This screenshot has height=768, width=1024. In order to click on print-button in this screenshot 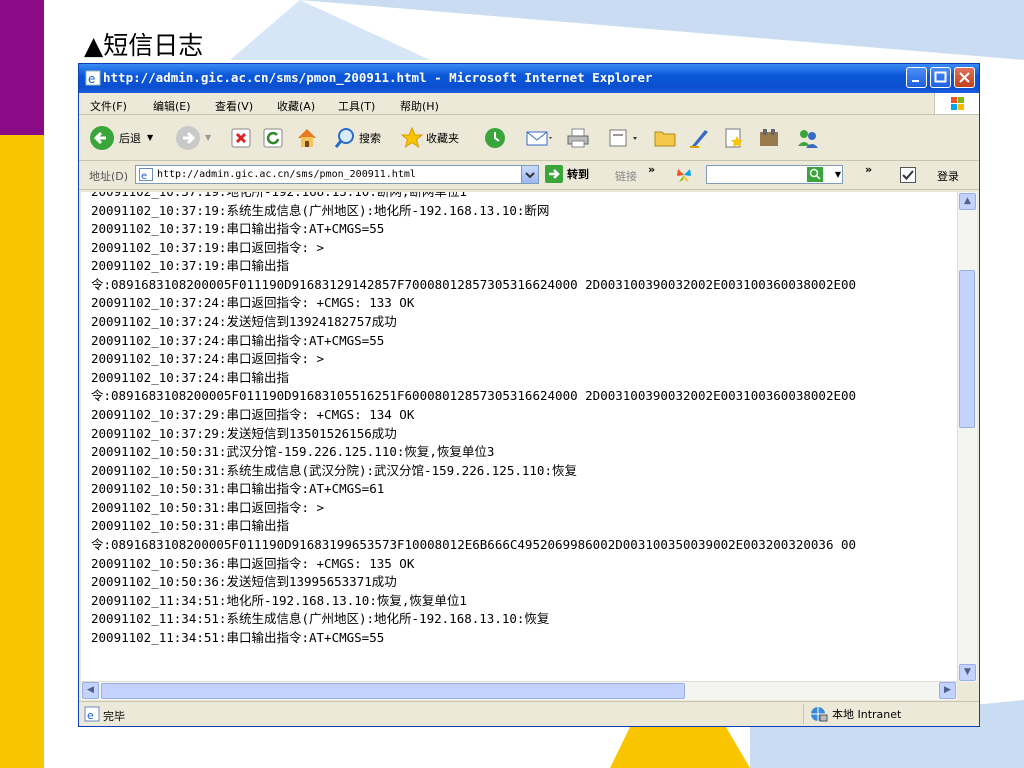, I will do `click(578, 137)`.